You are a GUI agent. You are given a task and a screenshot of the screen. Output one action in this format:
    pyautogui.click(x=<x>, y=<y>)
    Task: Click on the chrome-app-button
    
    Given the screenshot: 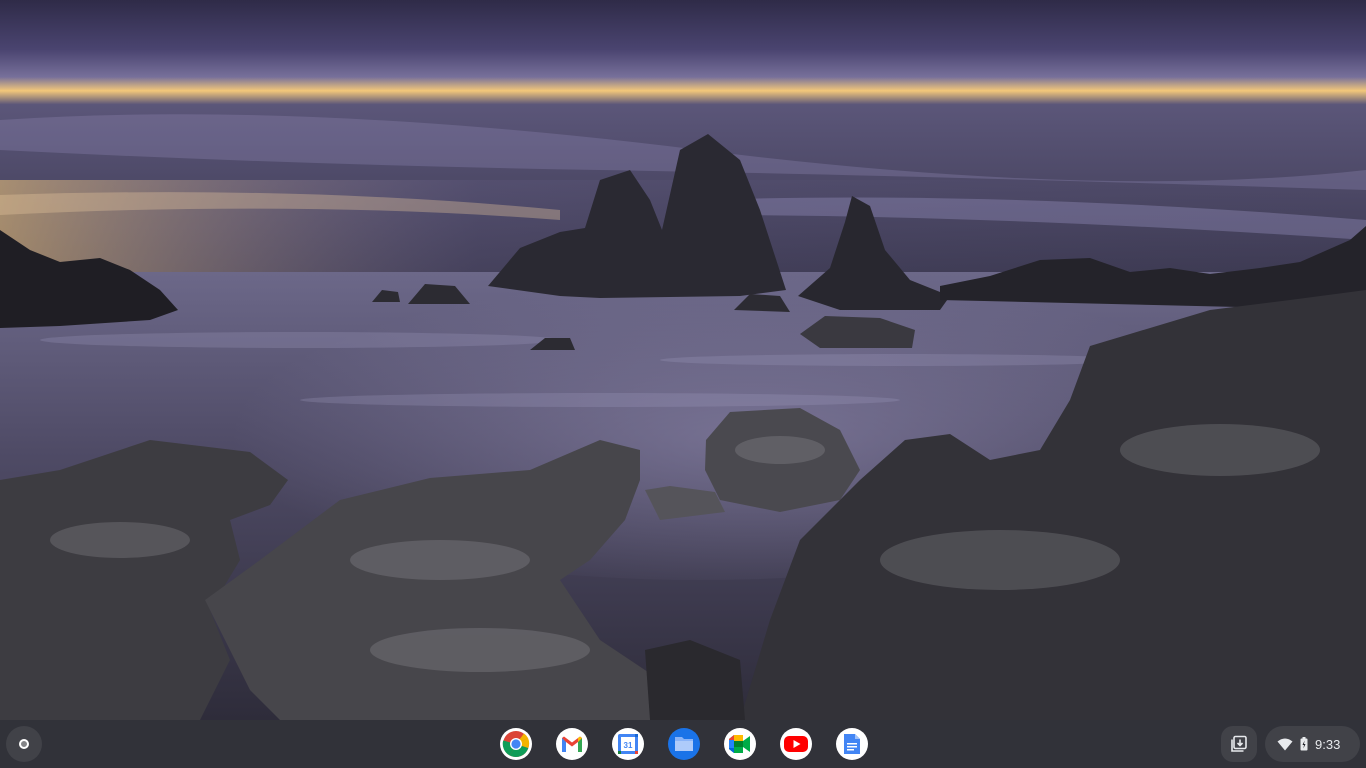 What is the action you would take?
    pyautogui.click(x=516, y=744)
    